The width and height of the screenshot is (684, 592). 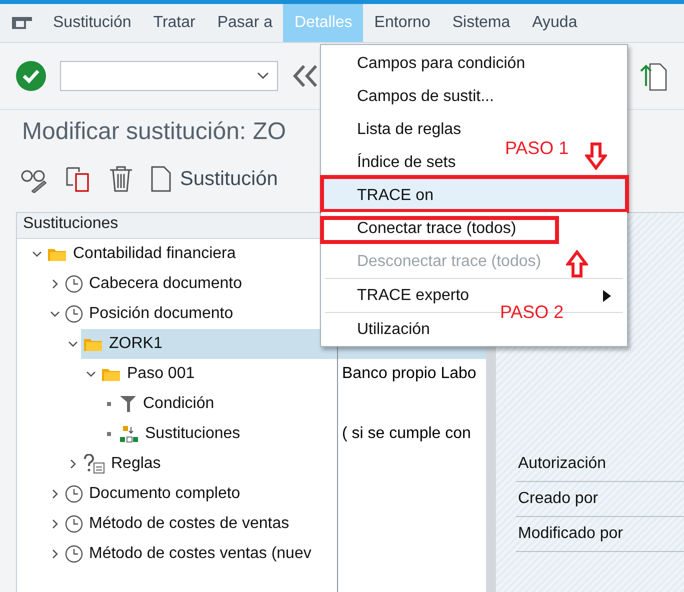 What do you see at coordinates (121, 179) in the screenshot?
I see `trash-icon` at bounding box center [121, 179].